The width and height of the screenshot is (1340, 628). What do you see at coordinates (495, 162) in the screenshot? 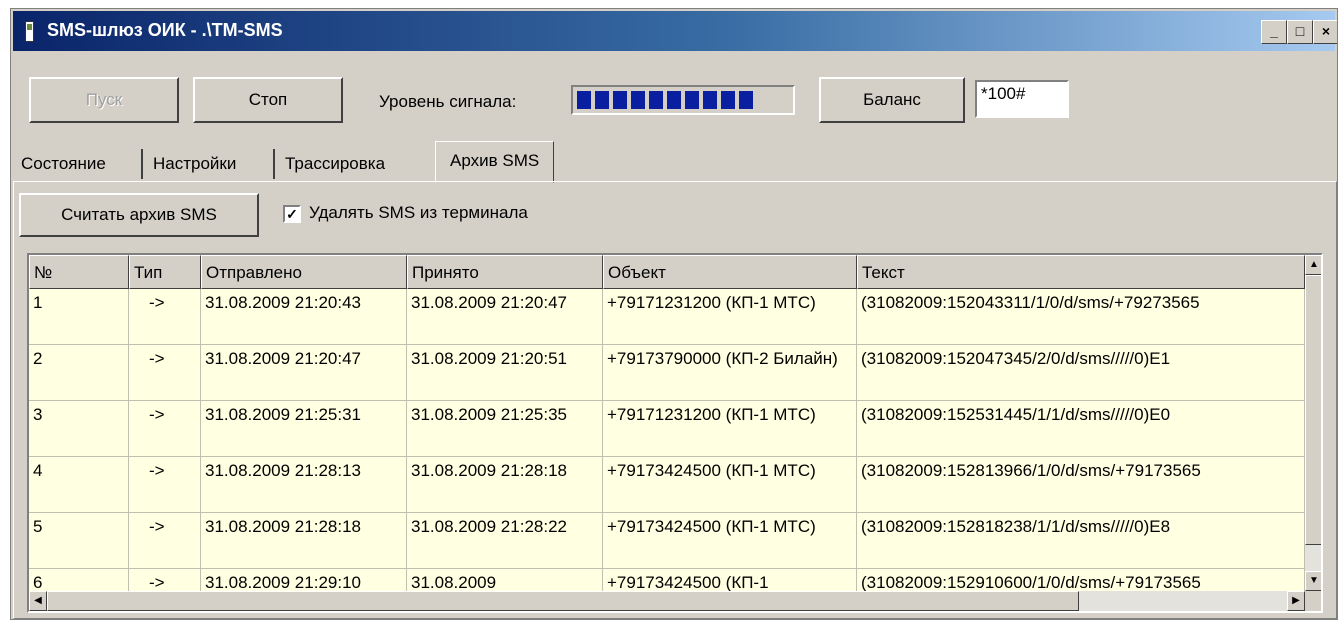
I see `tab-sms-archive: Архив SMS` at bounding box center [495, 162].